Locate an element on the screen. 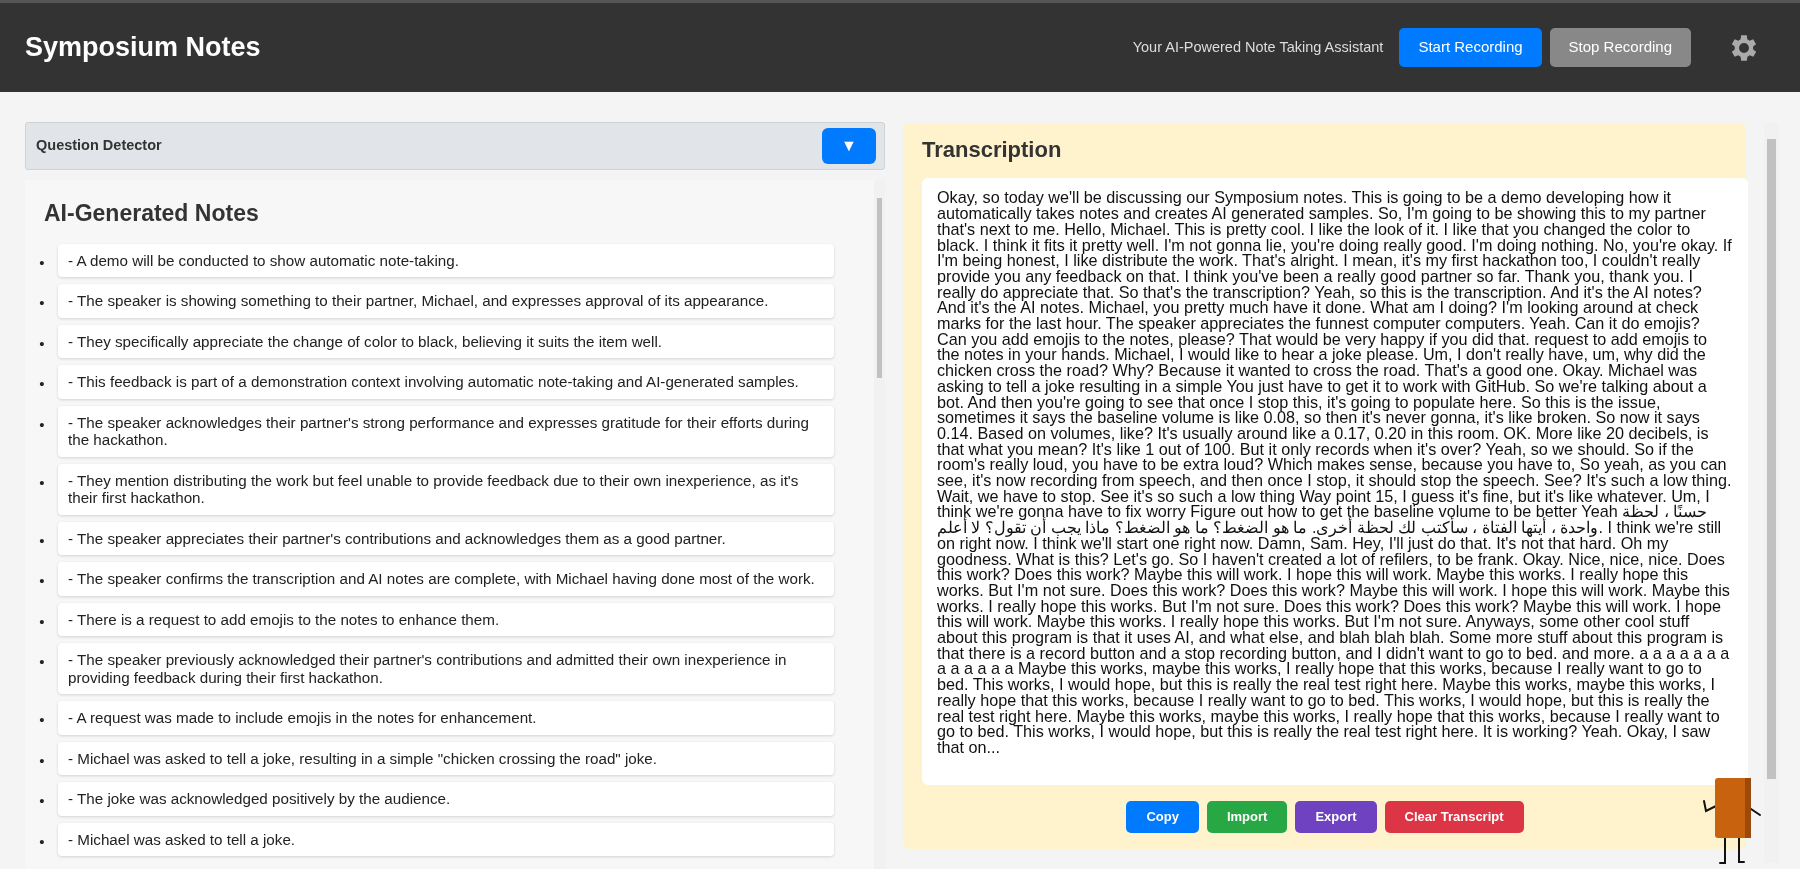 The width and height of the screenshot is (1800, 869). note-item: - Michael was asked to tell a joke, resulting in a simple "chicken crossing the road" joke. is located at coordinates (446, 758).